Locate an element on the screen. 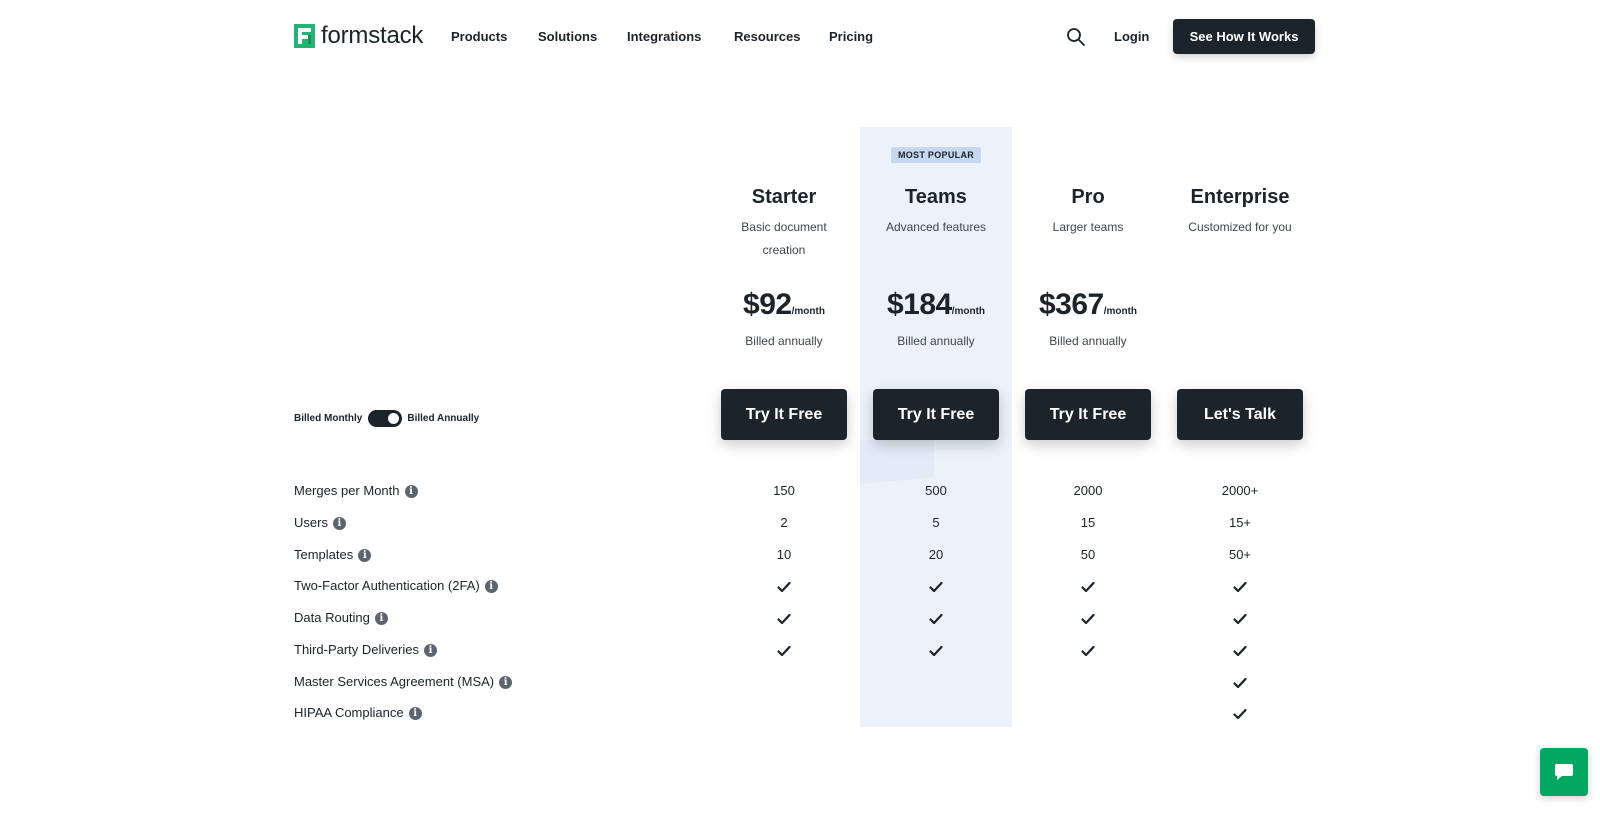 The height and width of the screenshot is (814, 1600). feature-label: HIPAA Compliance i is located at coordinates (358, 713).